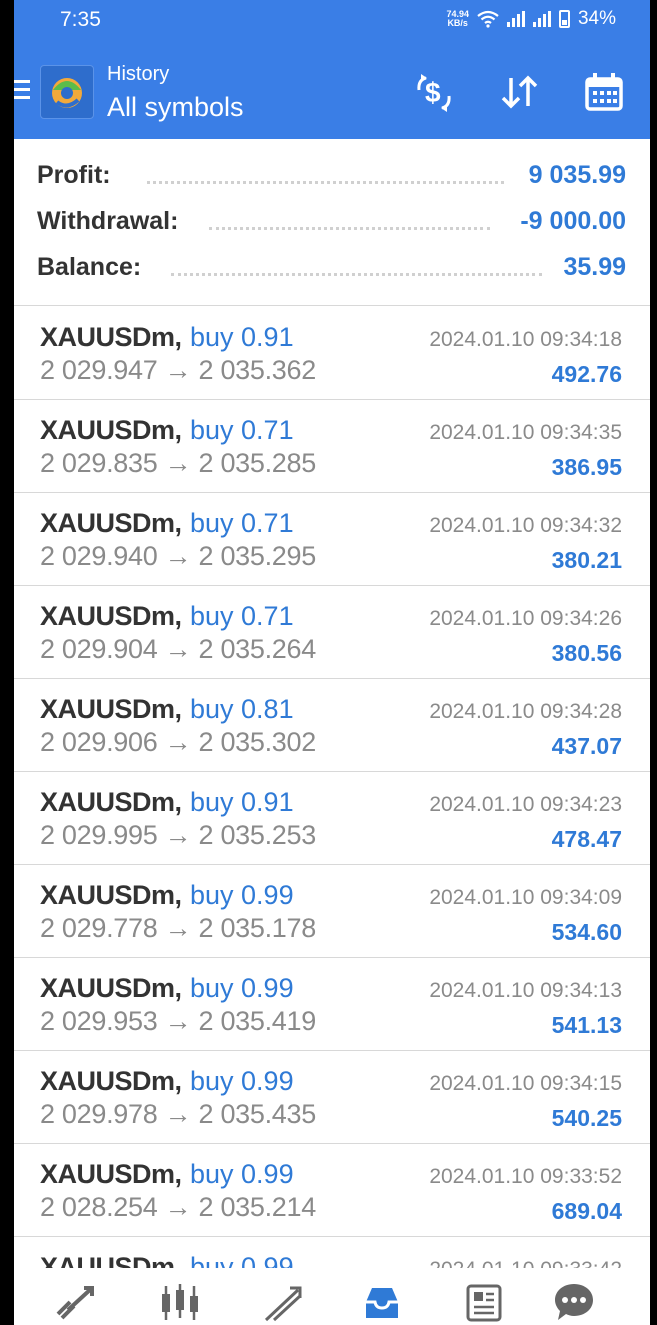 The image size is (657, 1325). What do you see at coordinates (531, 19) in the screenshot?
I see `status-indicators: 74.94 KB/s 34%` at bounding box center [531, 19].